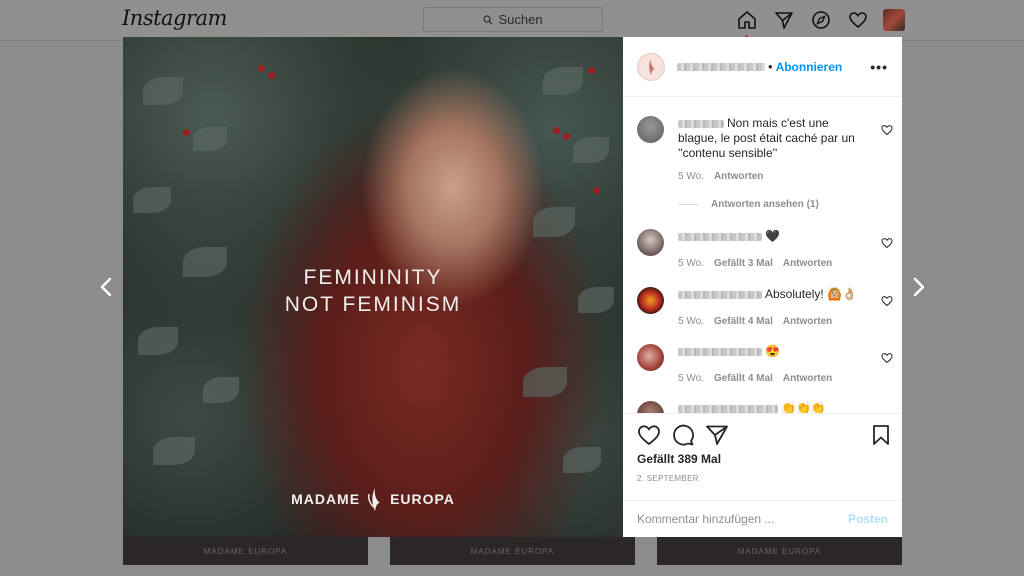  Describe the element at coordinates (488, 19) in the screenshot. I see `search-icon` at that location.